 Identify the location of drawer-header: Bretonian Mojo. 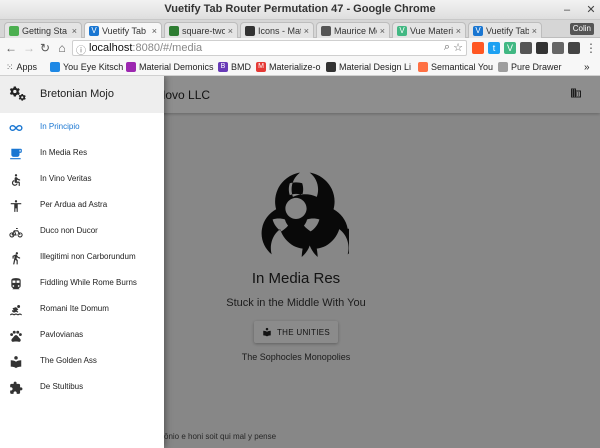
(82, 94).